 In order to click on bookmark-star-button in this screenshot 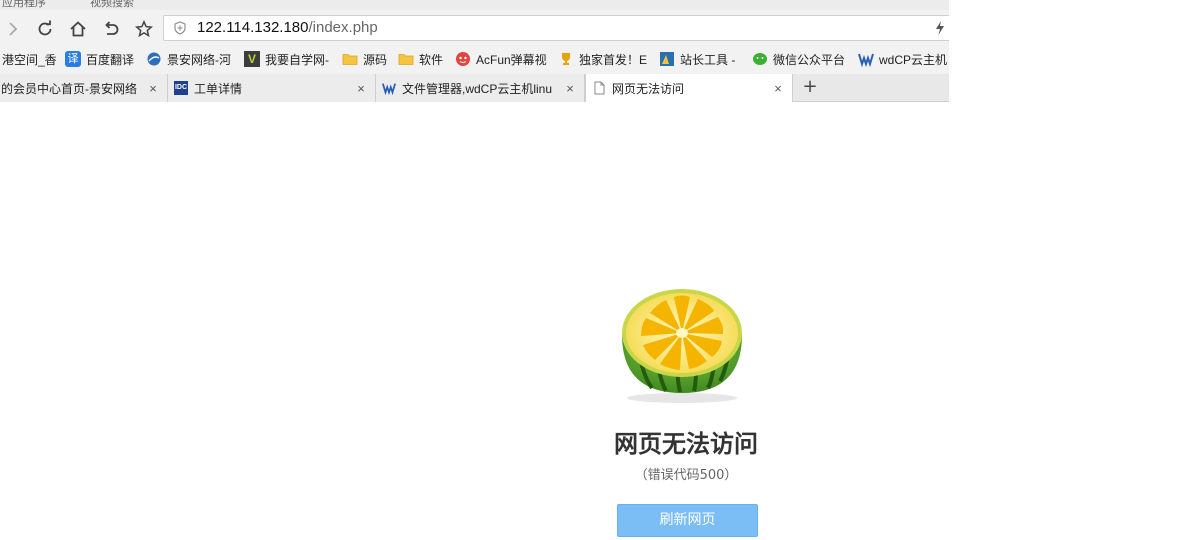, I will do `click(144, 29)`.